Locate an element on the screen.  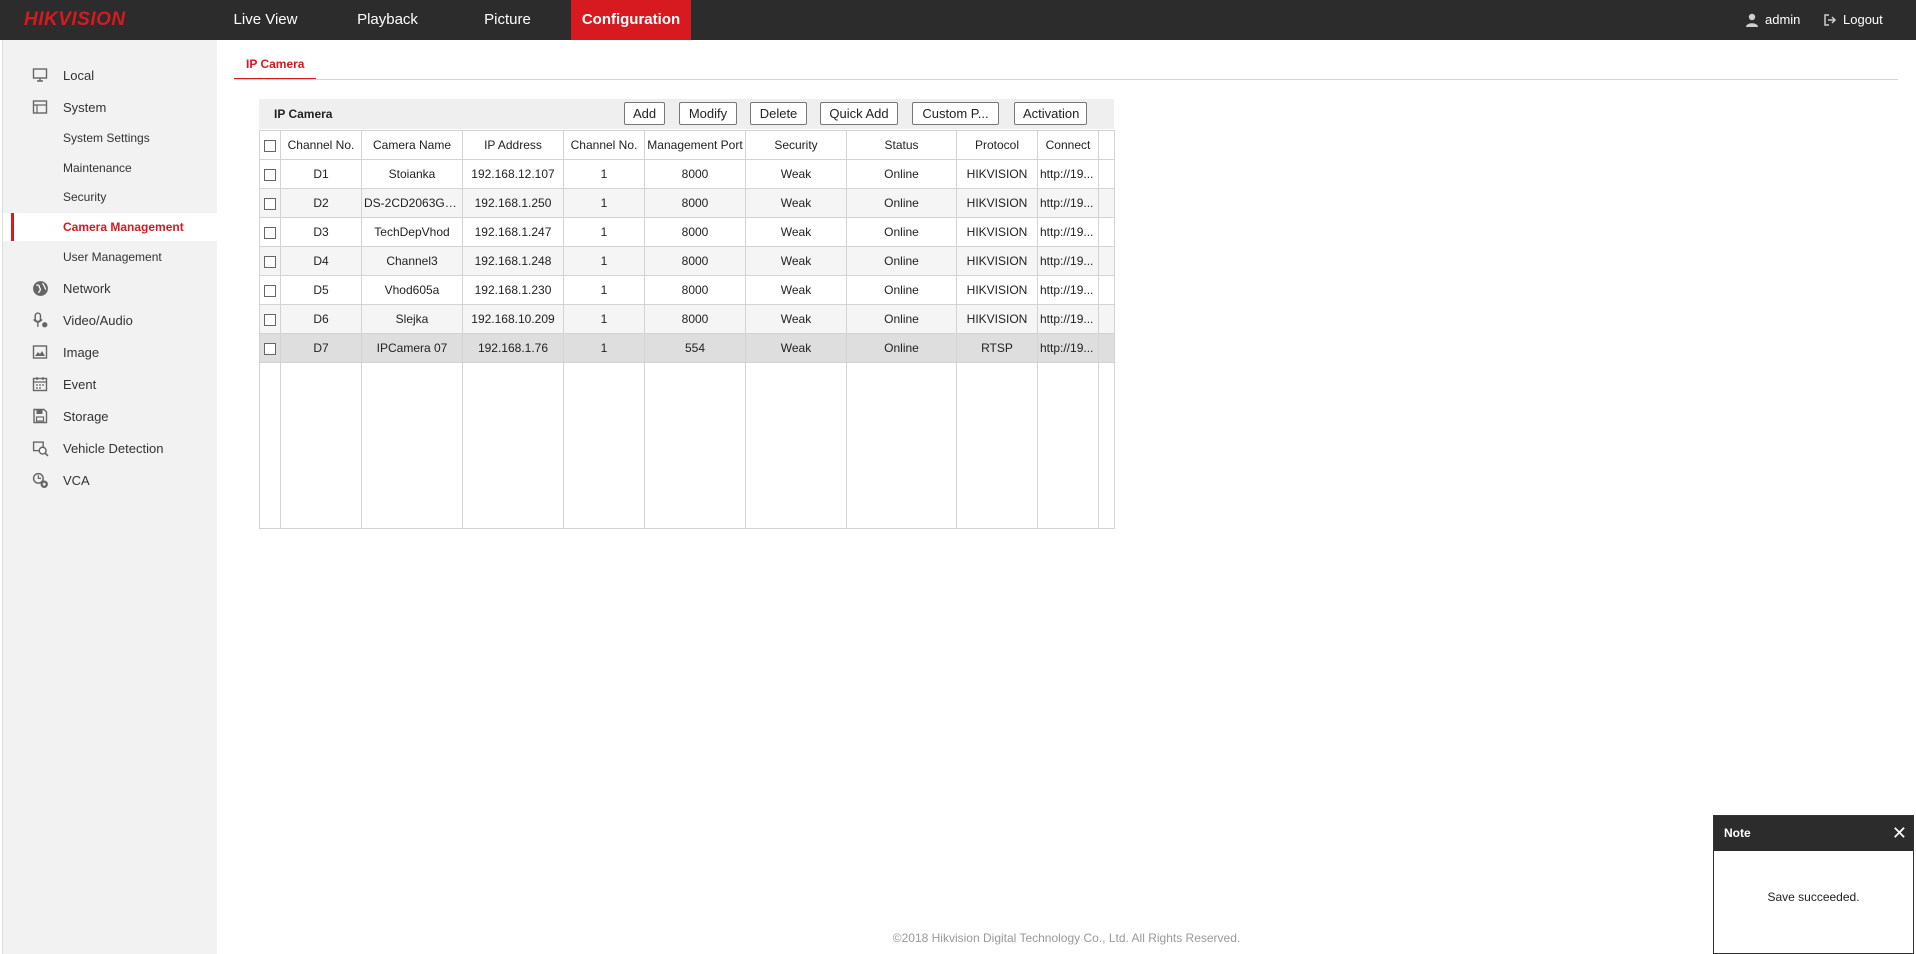
sidebar-item-label: Image is located at coordinates (81, 352).